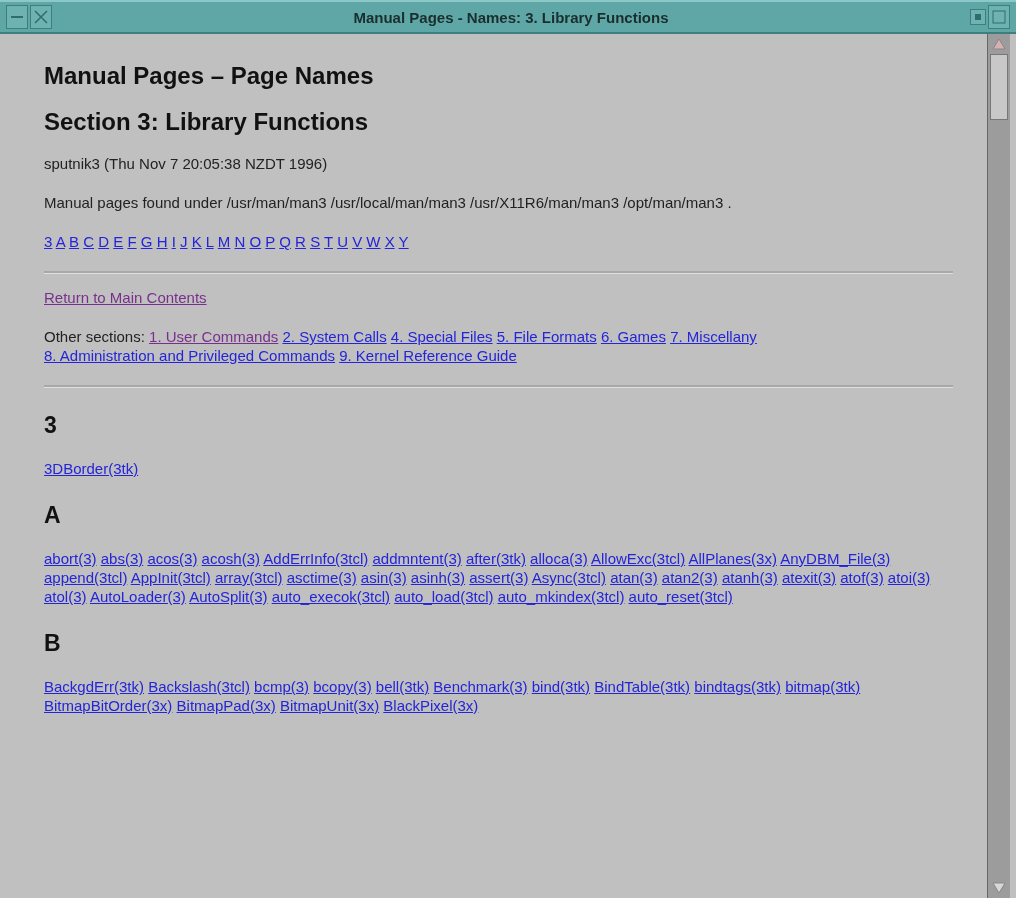 This screenshot has height=898, width=1016. Describe the element at coordinates (48, 241) in the screenshot. I see `index-link: 3` at that location.